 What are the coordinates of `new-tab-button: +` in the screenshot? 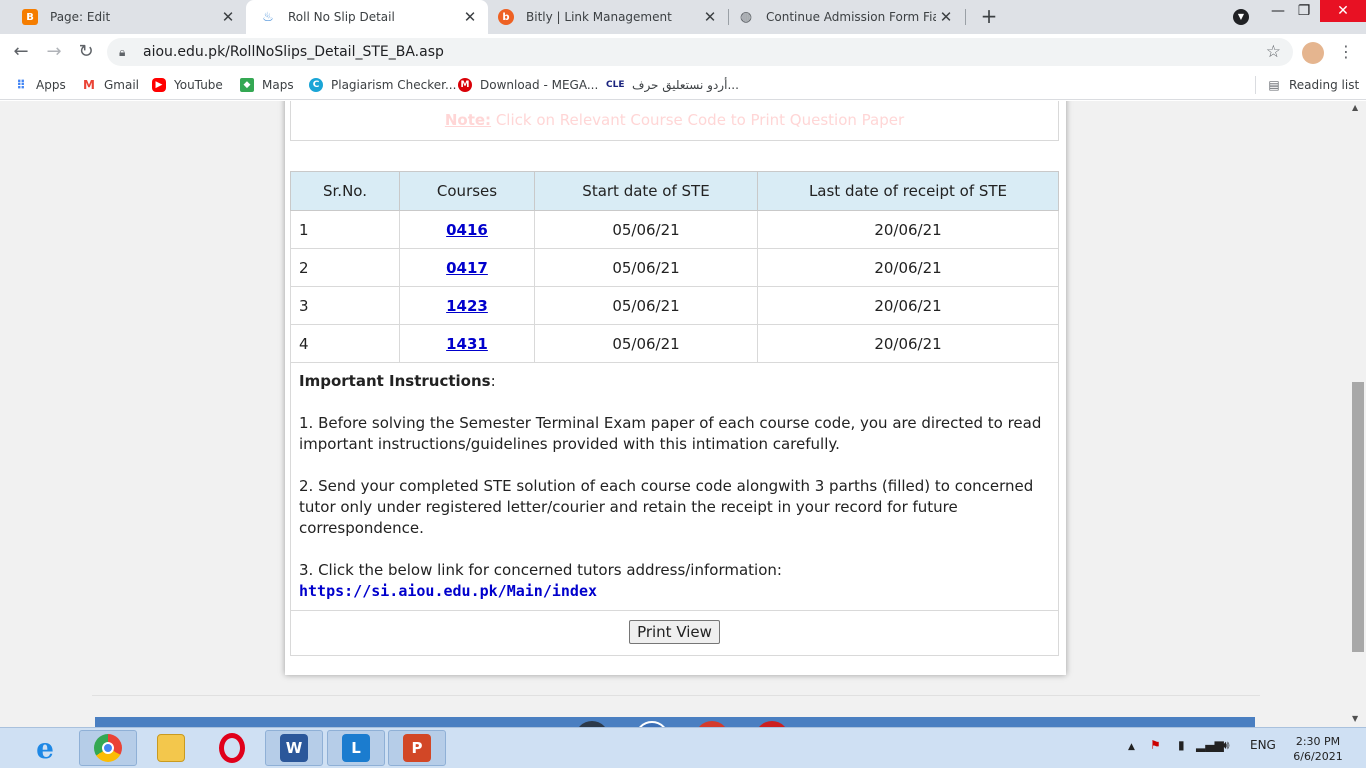 It's located at (989, 16).